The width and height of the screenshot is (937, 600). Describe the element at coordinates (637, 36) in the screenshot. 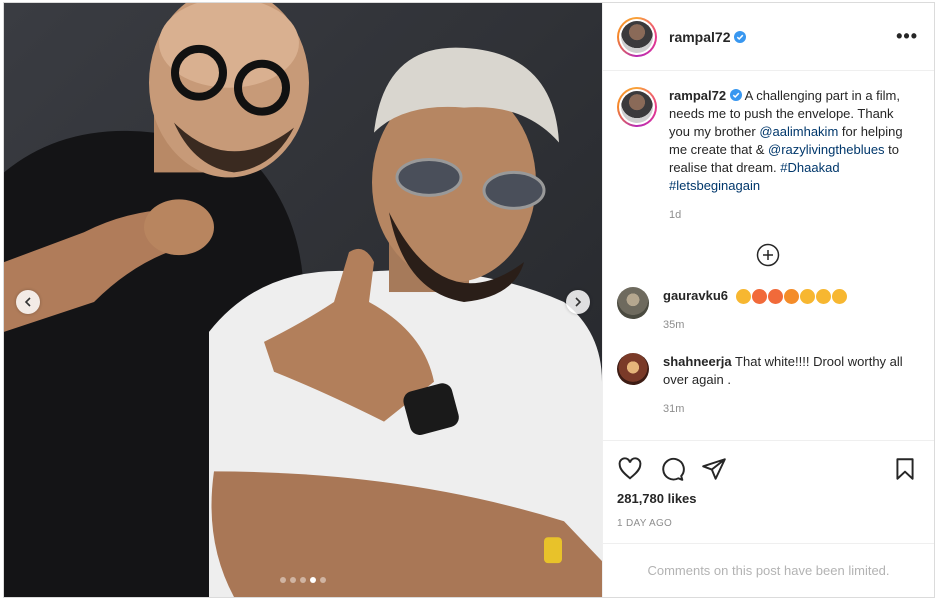

I see `author-avatar` at that location.